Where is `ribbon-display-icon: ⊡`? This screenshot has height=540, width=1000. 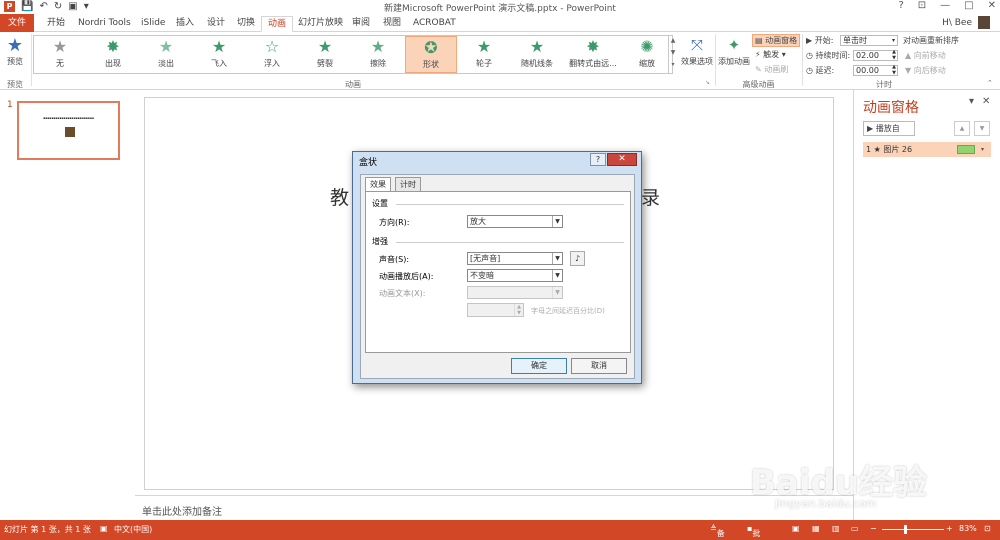
ribbon-display-icon: ⊡ is located at coordinates (922, 5).